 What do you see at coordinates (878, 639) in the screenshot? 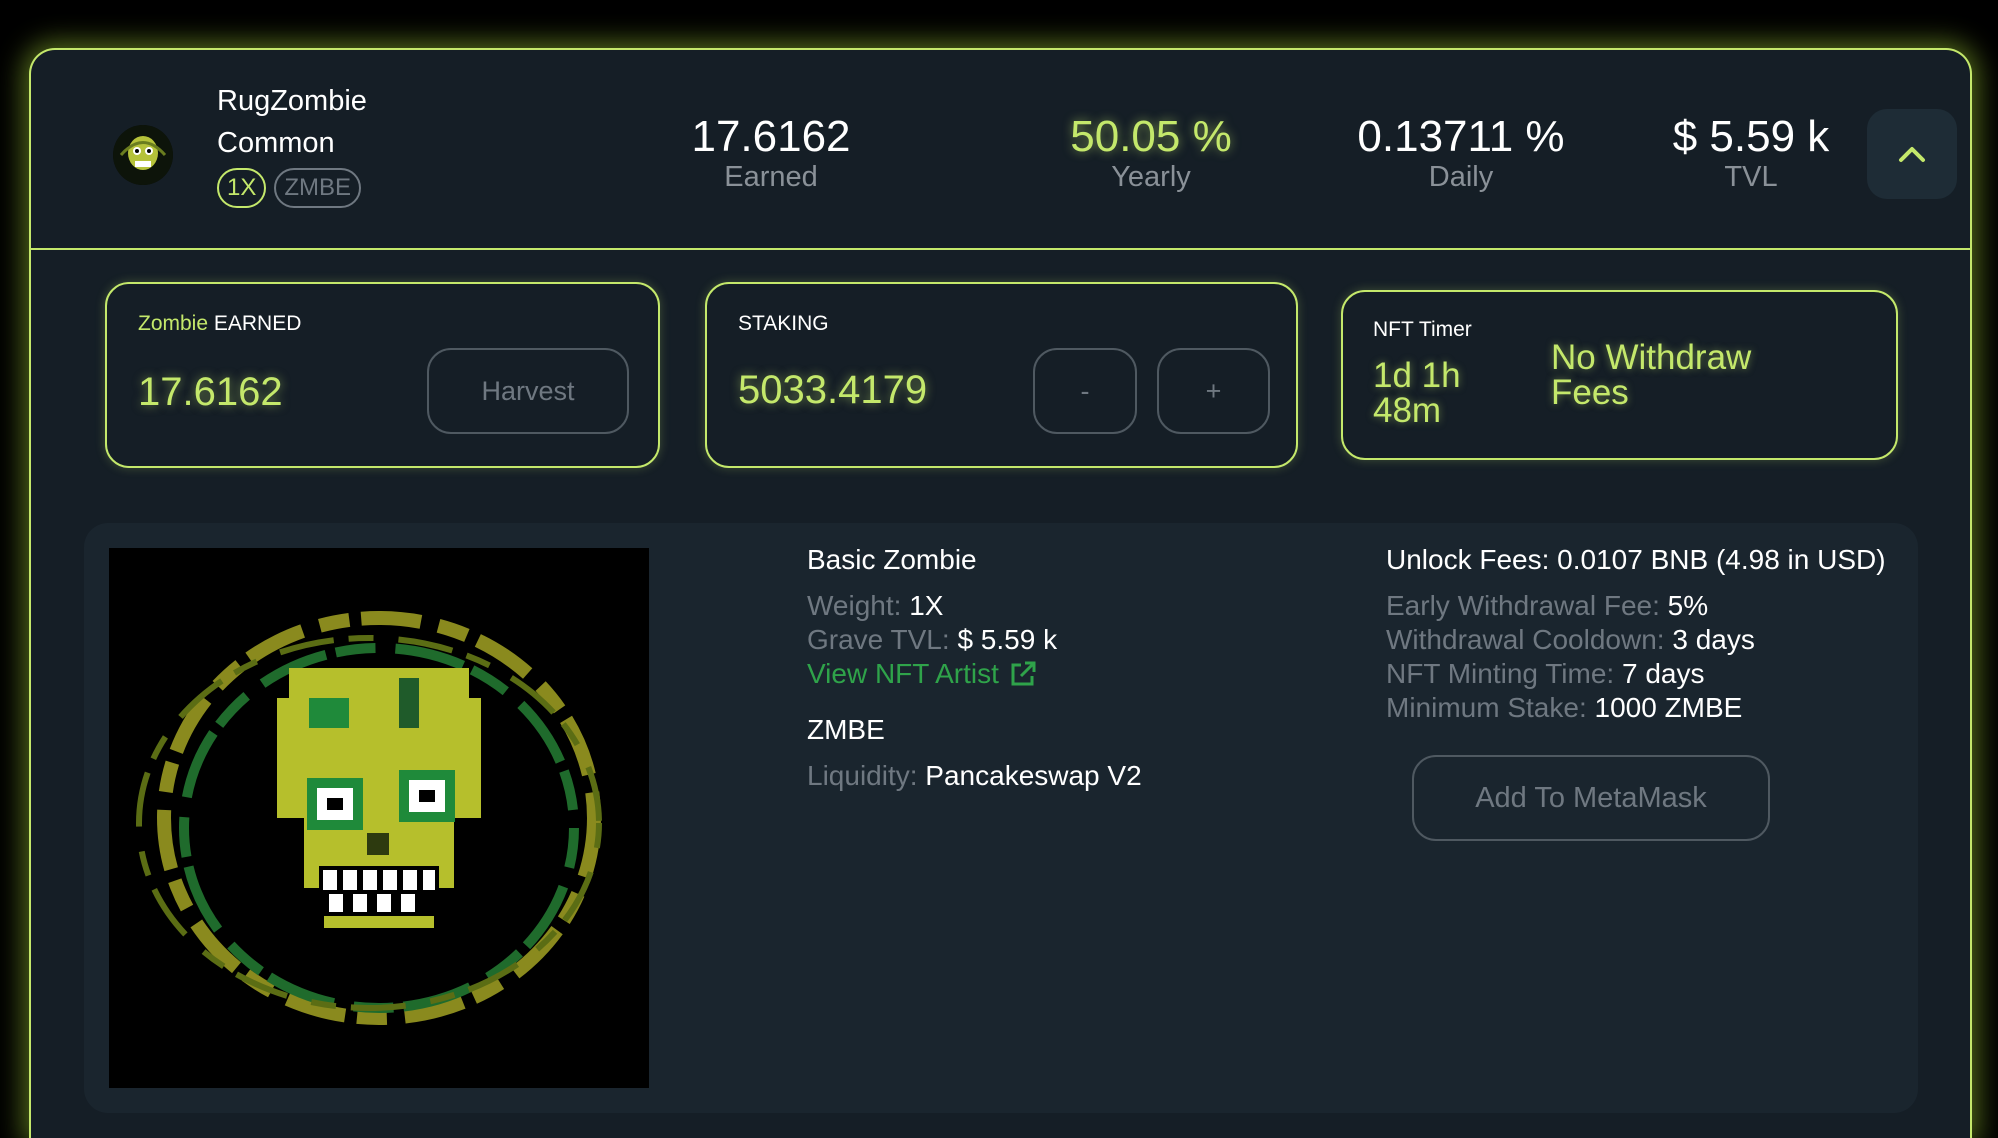
I see `grave-tvl-label: Grave TVL:` at bounding box center [878, 639].